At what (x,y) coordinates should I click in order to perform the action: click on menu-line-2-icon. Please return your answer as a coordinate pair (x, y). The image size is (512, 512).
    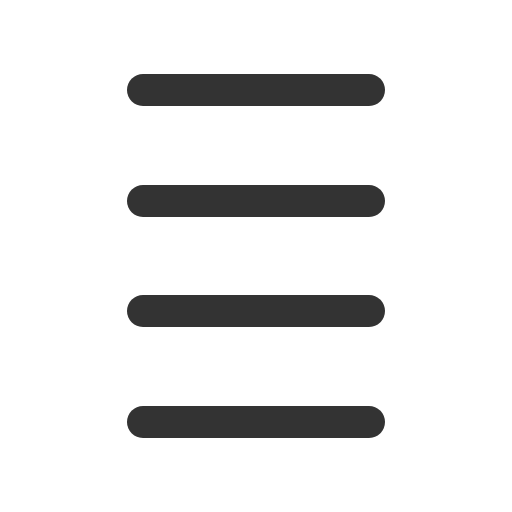
    Looking at the image, I should click on (256, 201).